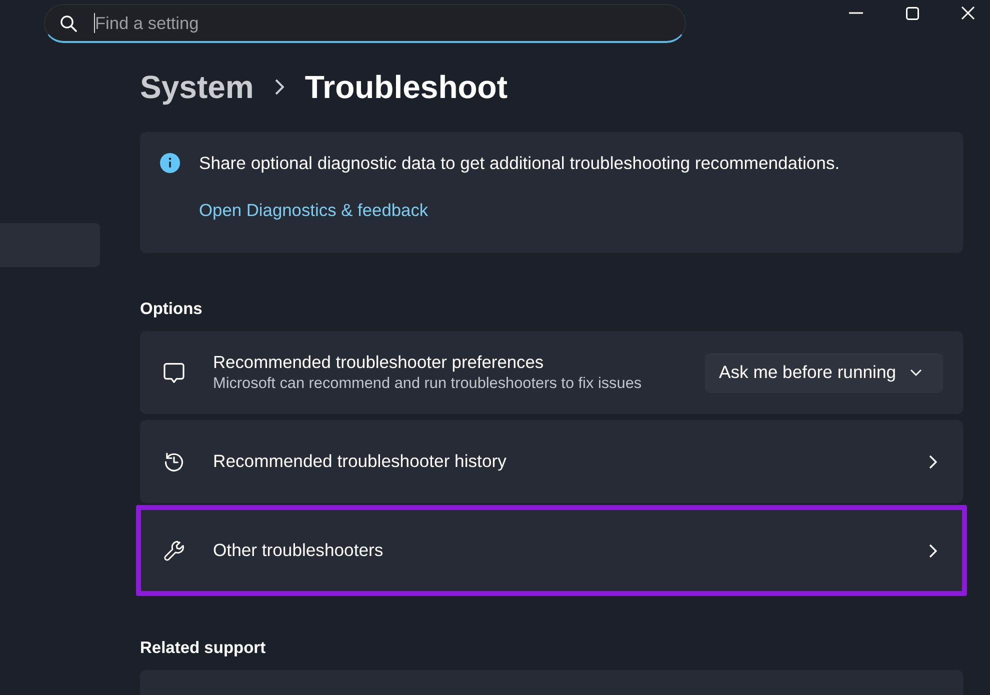 Image resolution: width=990 pixels, height=695 pixels. Describe the element at coordinates (379, 362) in the screenshot. I see `setting-title: Recommended troubleshooter preferences` at that location.